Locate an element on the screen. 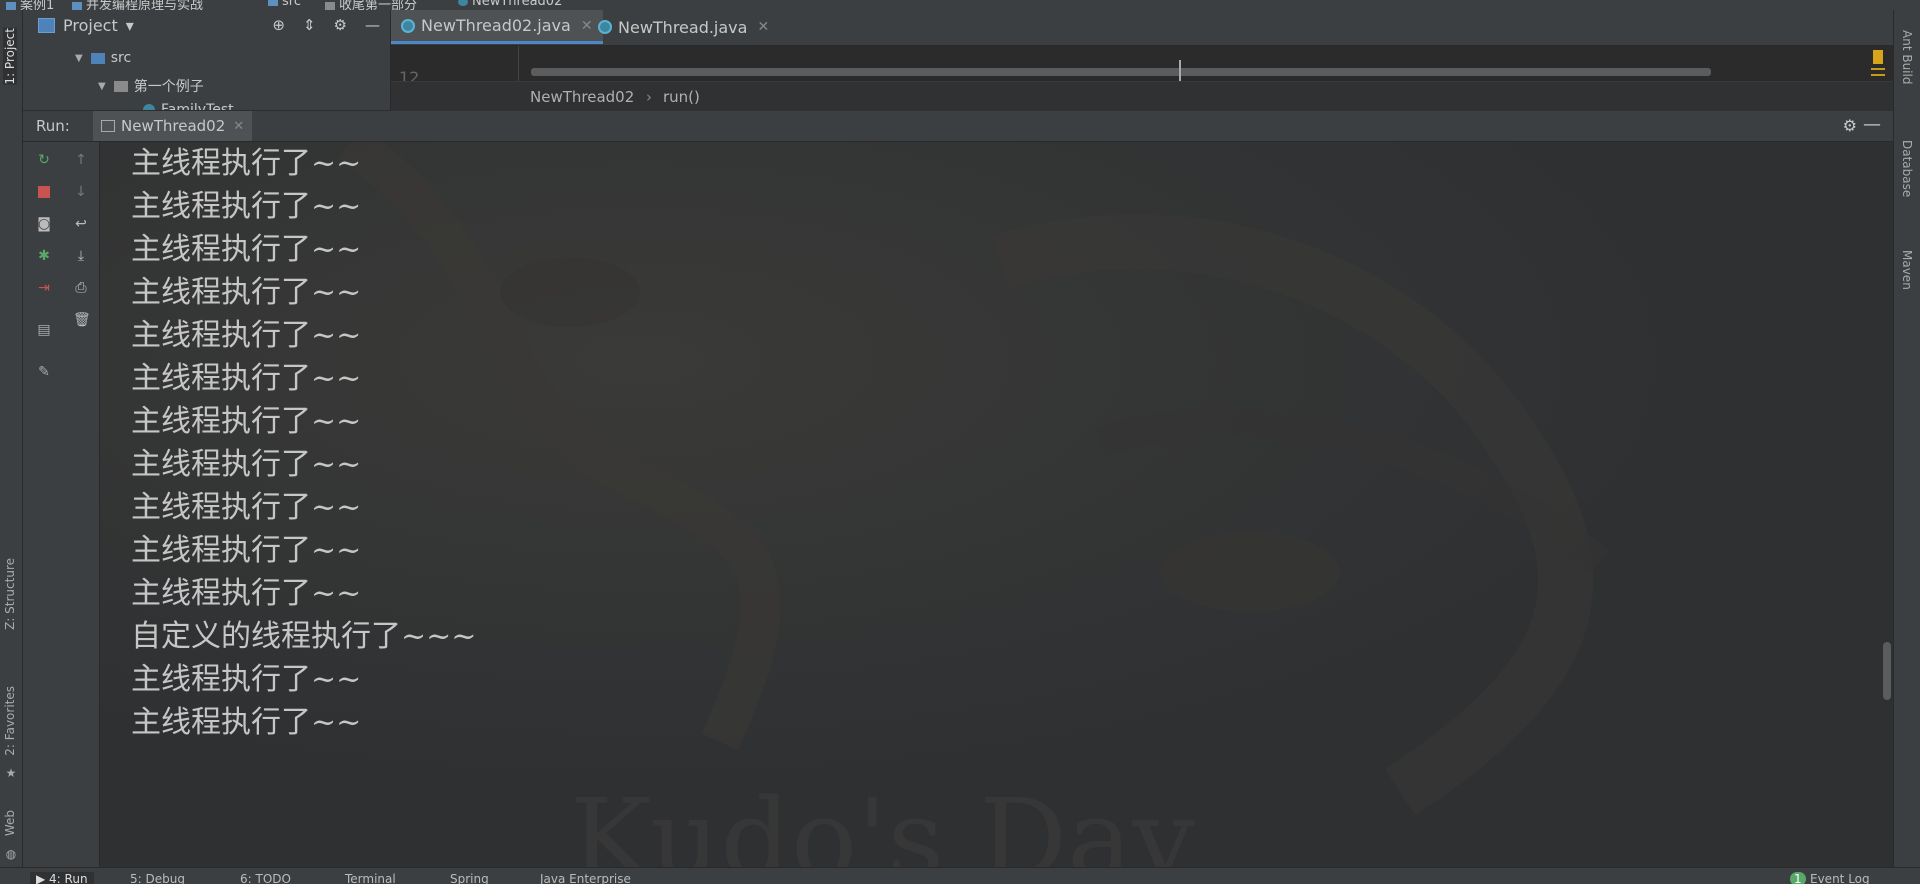 The width and height of the screenshot is (1920, 884). tree-item-src: ▼ src is located at coordinates (103, 58).